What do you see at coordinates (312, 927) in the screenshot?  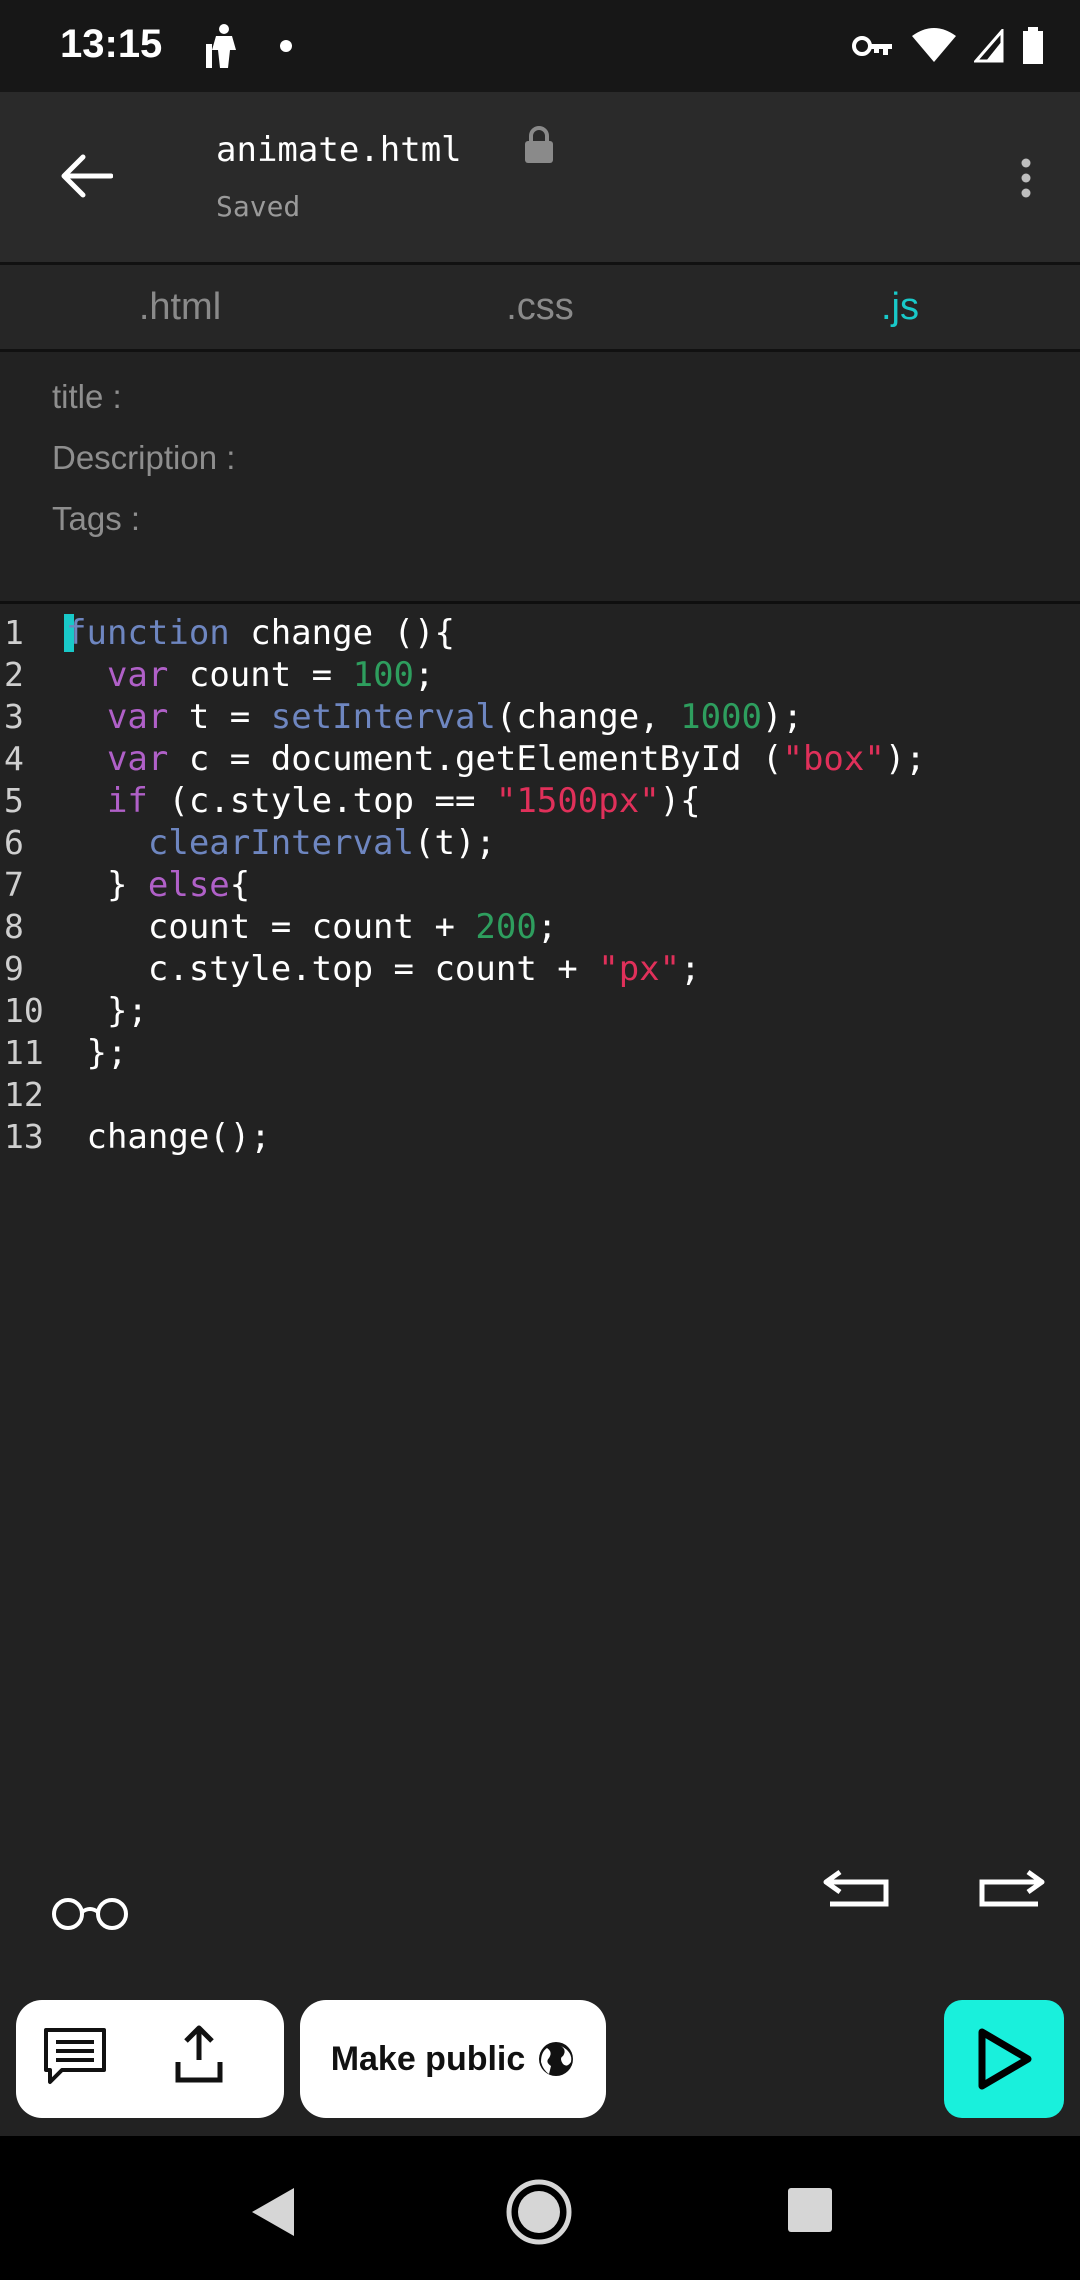 I see `code-text: count = count + 200;` at bounding box center [312, 927].